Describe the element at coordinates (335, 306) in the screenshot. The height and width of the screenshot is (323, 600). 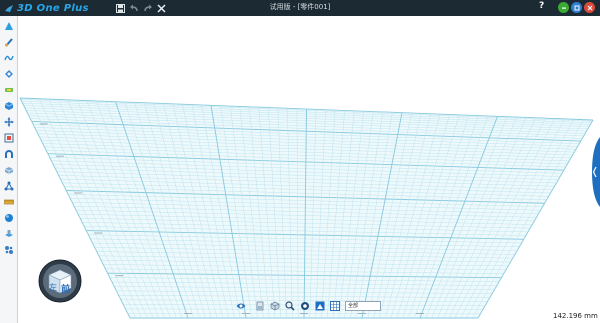
I see `grid-icon` at that location.